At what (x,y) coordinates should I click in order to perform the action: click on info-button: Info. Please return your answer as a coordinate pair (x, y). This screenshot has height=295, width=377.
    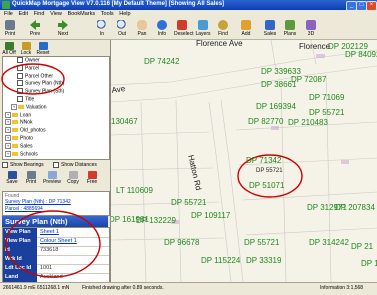
    Looking at the image, I should click on (162, 28).